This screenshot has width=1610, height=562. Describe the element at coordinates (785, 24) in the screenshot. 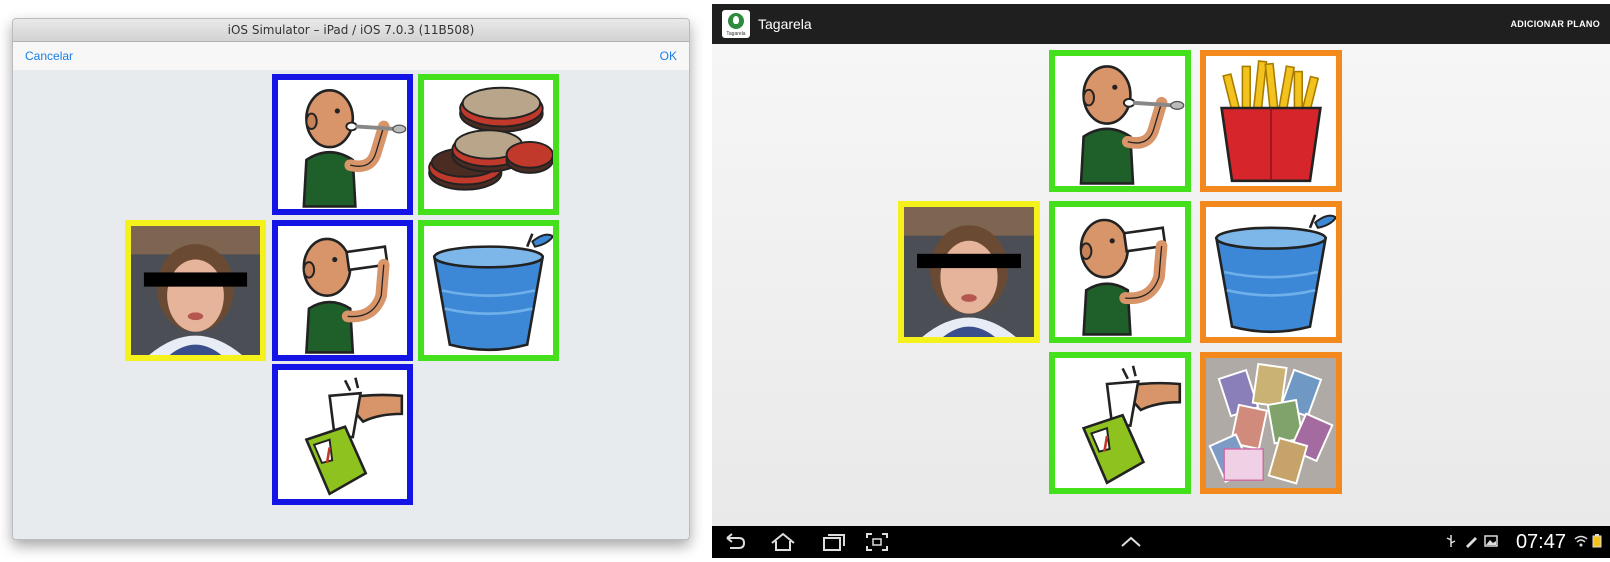

I see `app-title: Tagarela` at that location.